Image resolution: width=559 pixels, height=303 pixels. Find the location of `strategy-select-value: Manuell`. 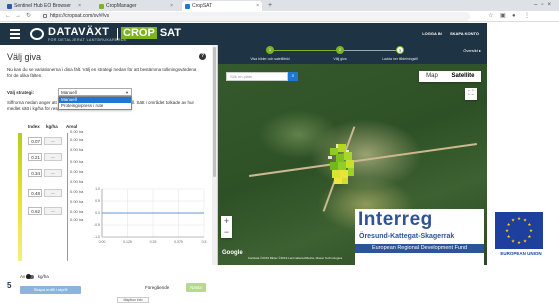

strategy-select-value: Manuell is located at coordinates (69, 92).